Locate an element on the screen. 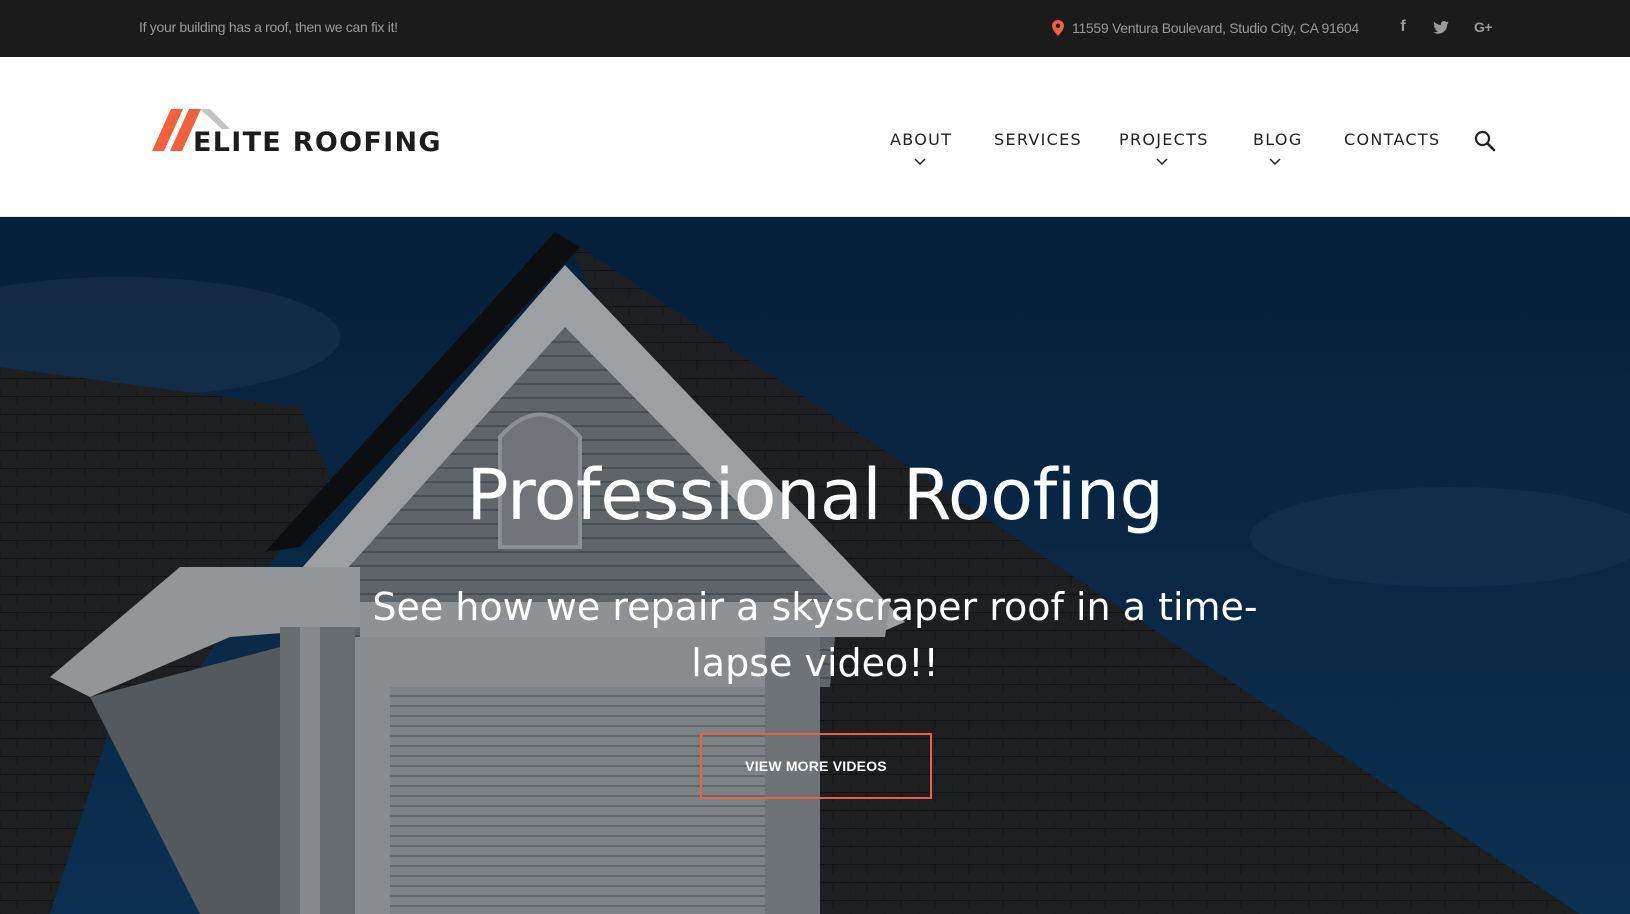  nav-item-blog: BLOG is located at coordinates (1278, 160).